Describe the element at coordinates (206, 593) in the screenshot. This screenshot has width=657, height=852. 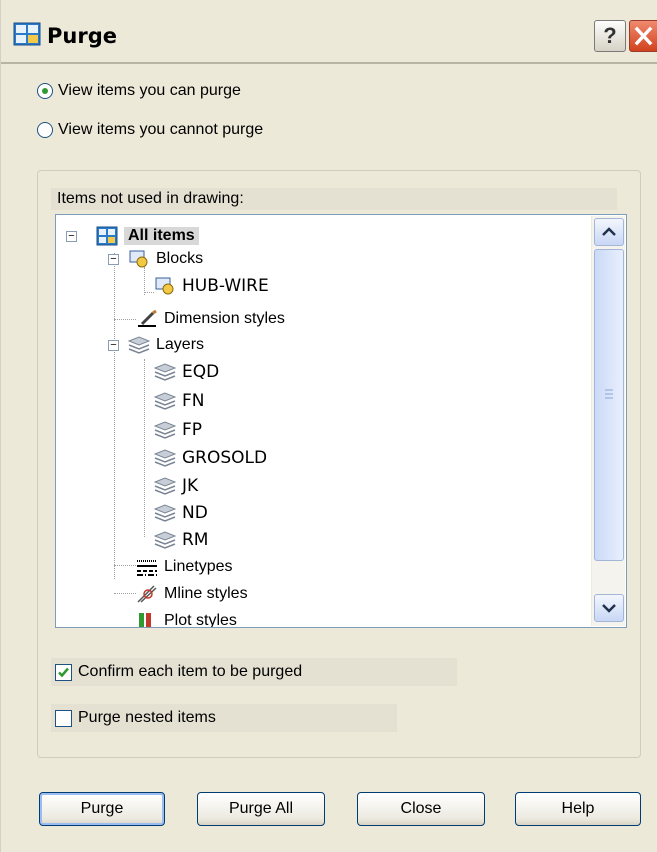
I see `tree-item-label: Mline styles` at that location.